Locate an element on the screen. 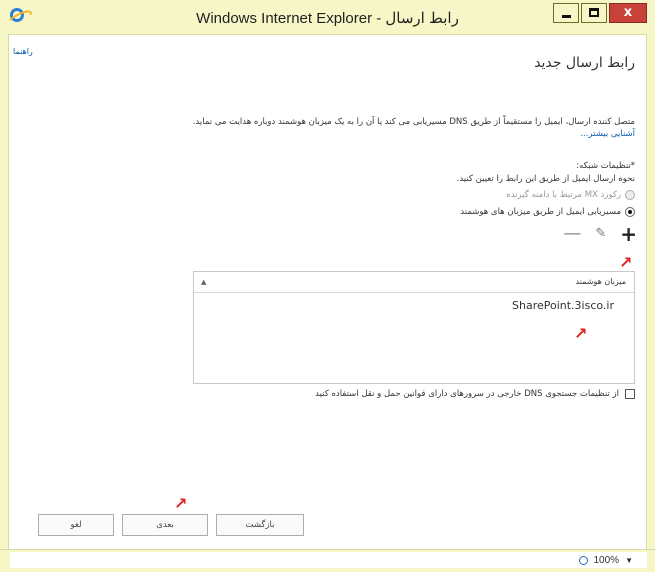 Image resolution: width=655 pixels, height=572 pixels. maximize-button is located at coordinates (594, 13).